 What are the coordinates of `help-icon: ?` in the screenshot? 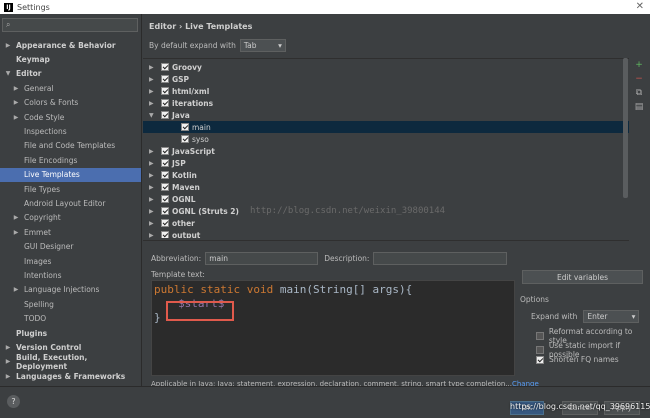 It's located at (13, 401).